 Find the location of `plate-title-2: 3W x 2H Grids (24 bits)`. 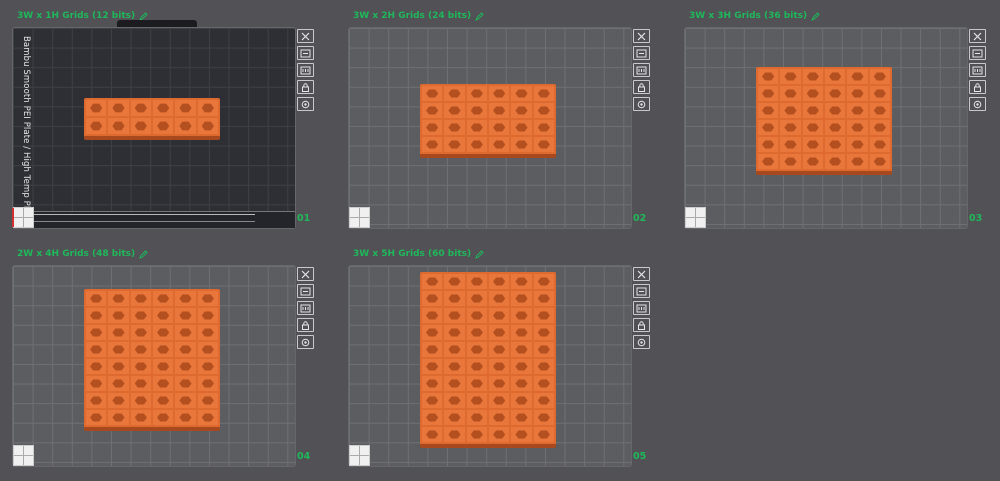

plate-title-2: 3W x 2H Grids (24 bits) is located at coordinates (418, 16).